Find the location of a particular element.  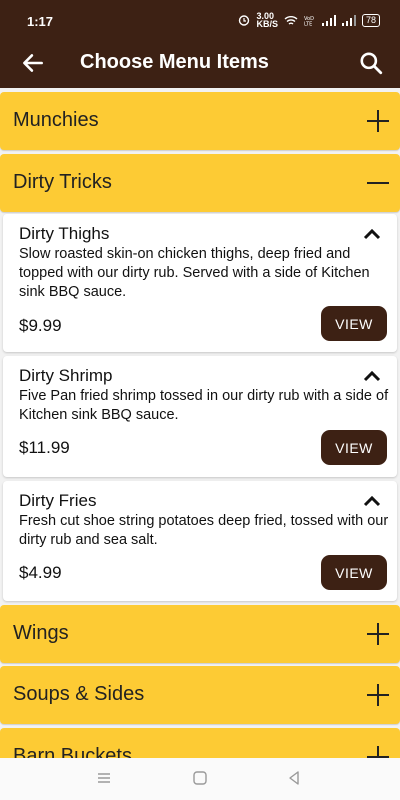

wifi-icon is located at coordinates (291, 20).